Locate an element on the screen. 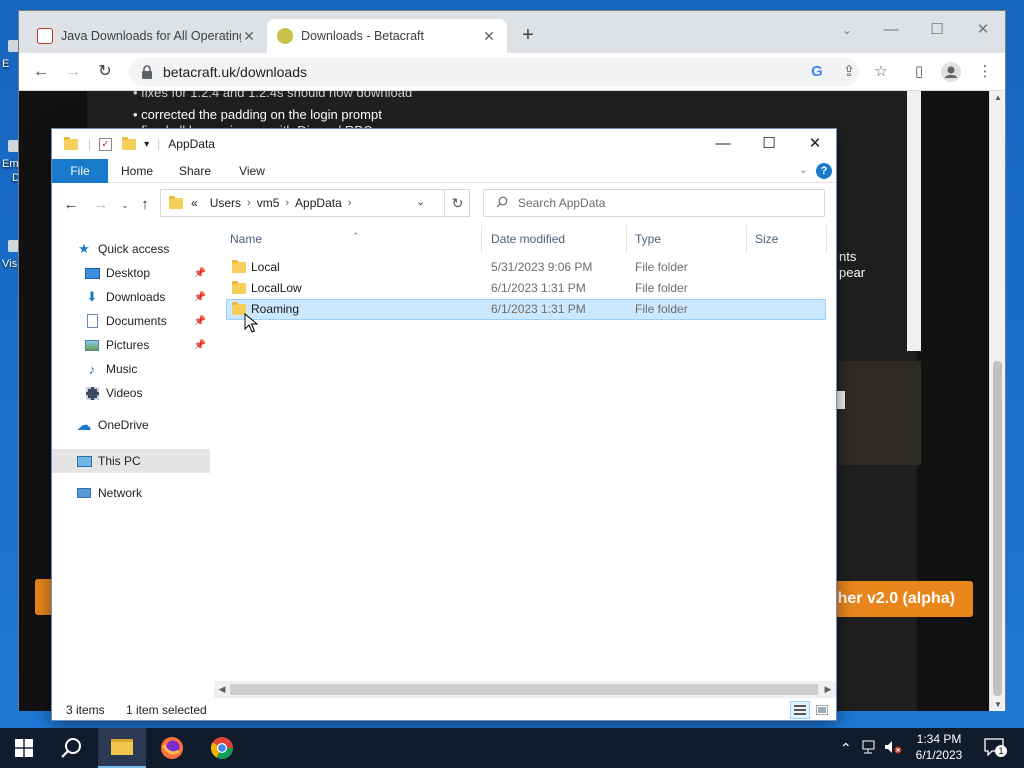 Image resolution: width=1024 pixels, height=768 pixels. start-button is located at coordinates (24, 748).